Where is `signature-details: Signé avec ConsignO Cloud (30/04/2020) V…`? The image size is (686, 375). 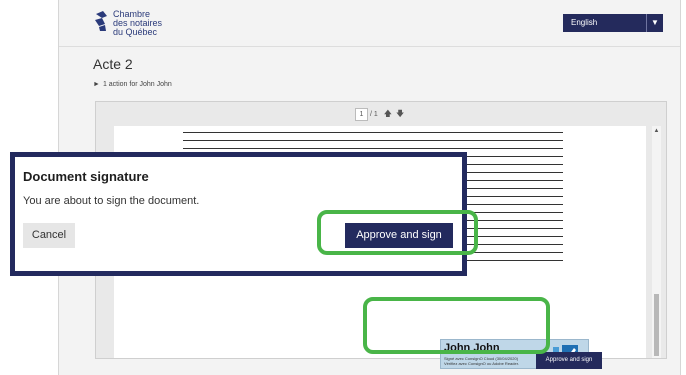
signature-details: Signé avec ConsignO Cloud (30/04/2020) V… is located at coordinates (490, 361).